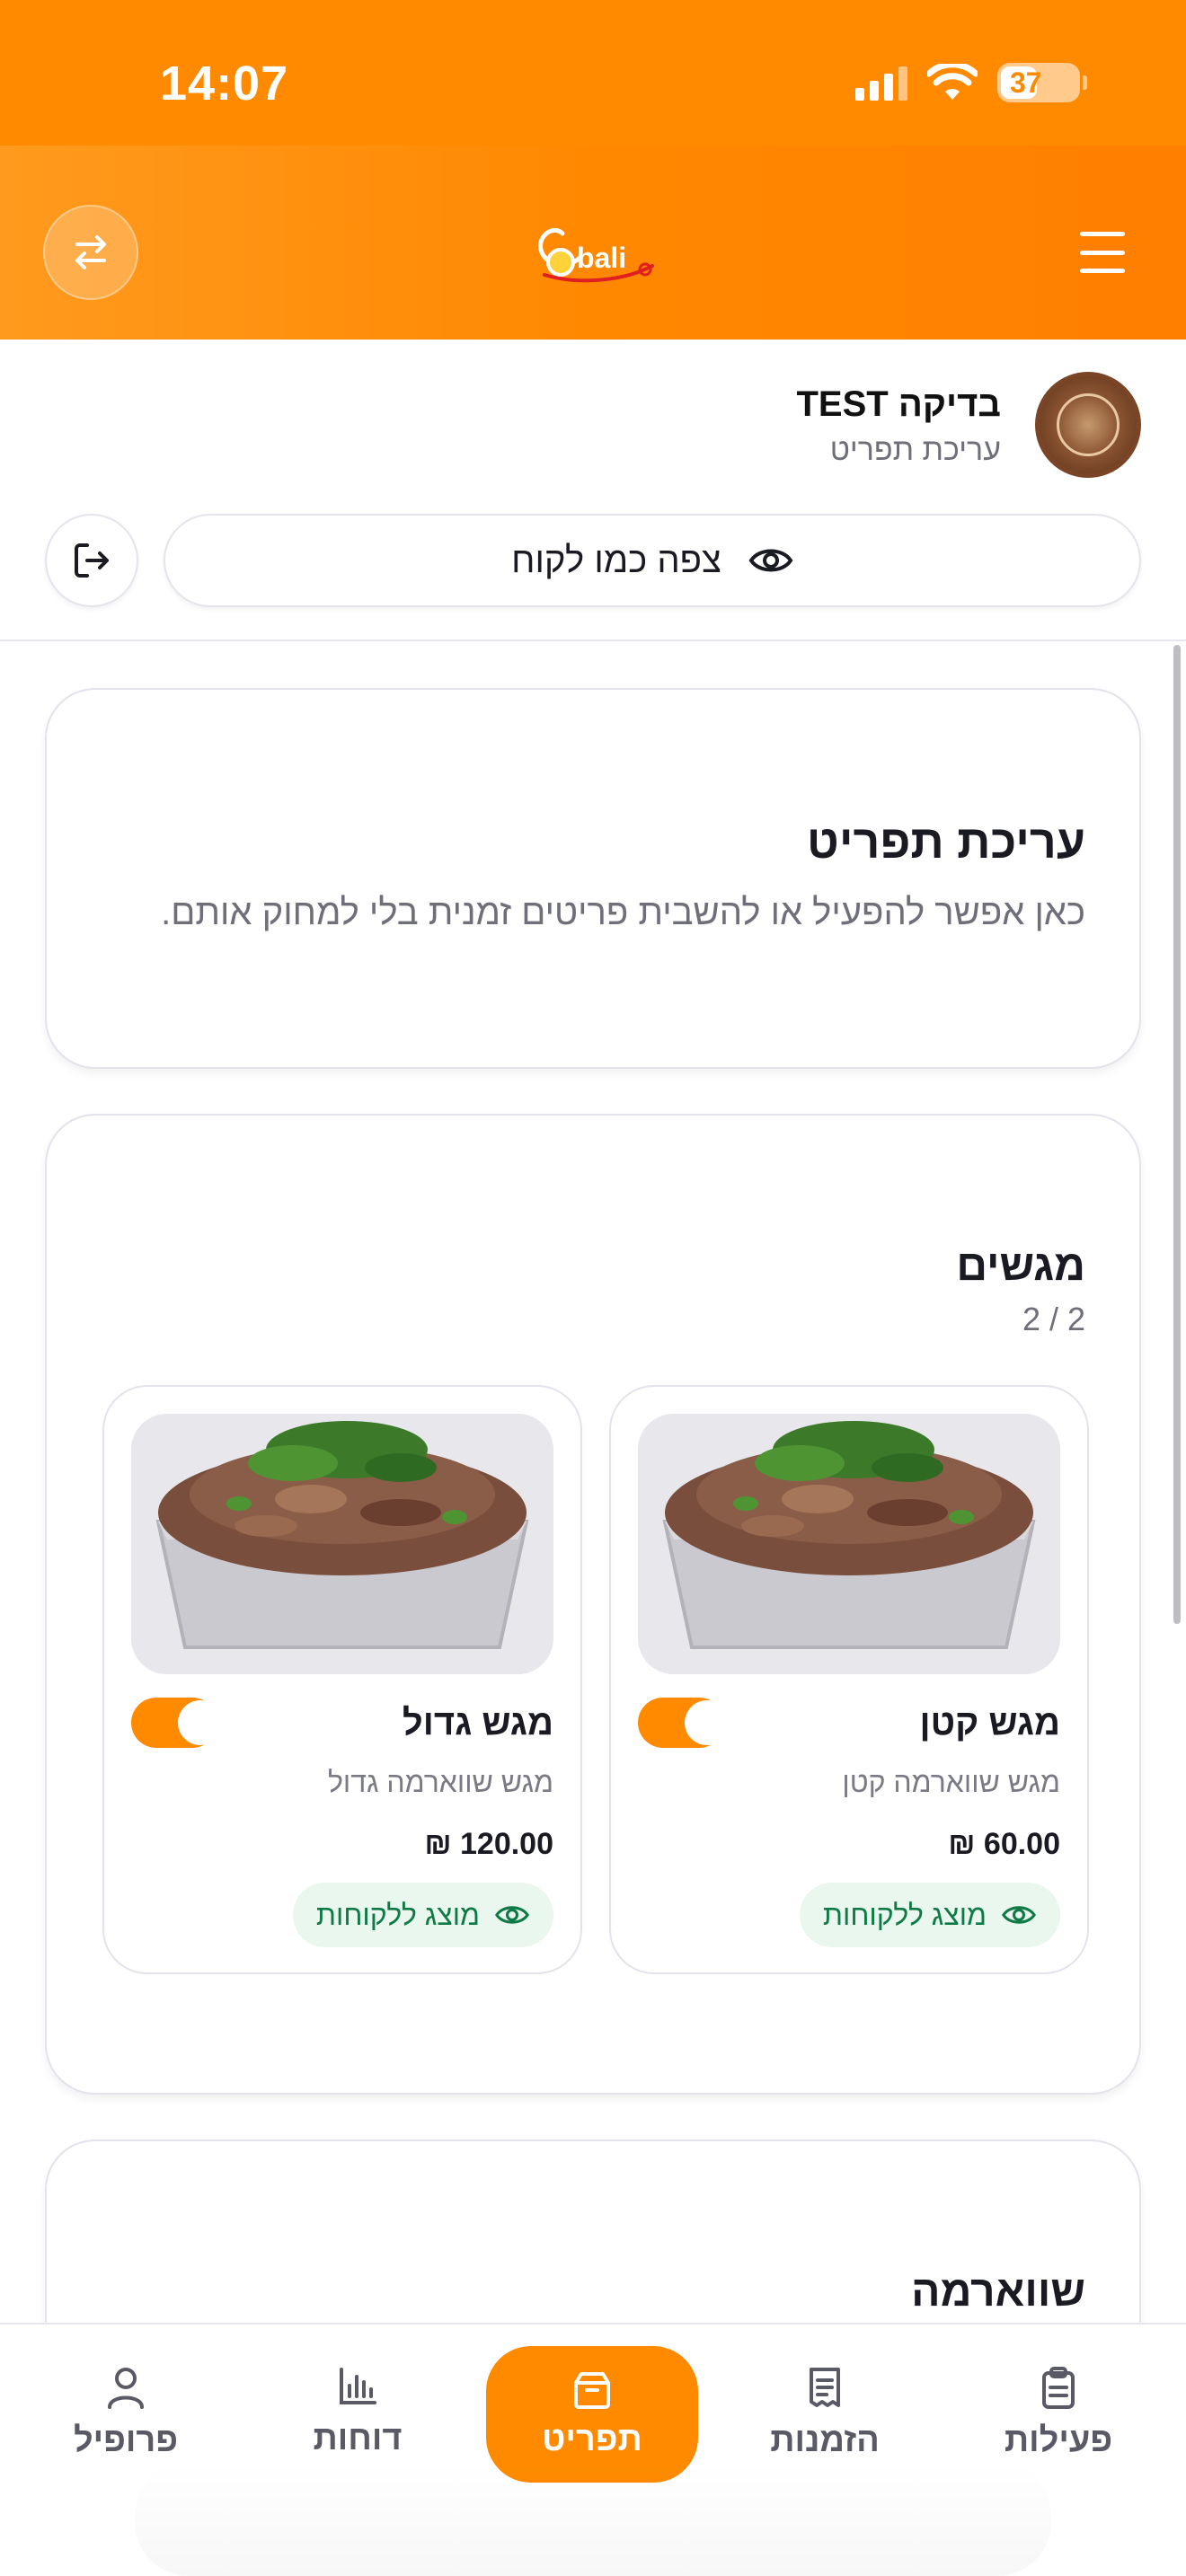  I want to click on receipt-icon, so click(825, 2387).